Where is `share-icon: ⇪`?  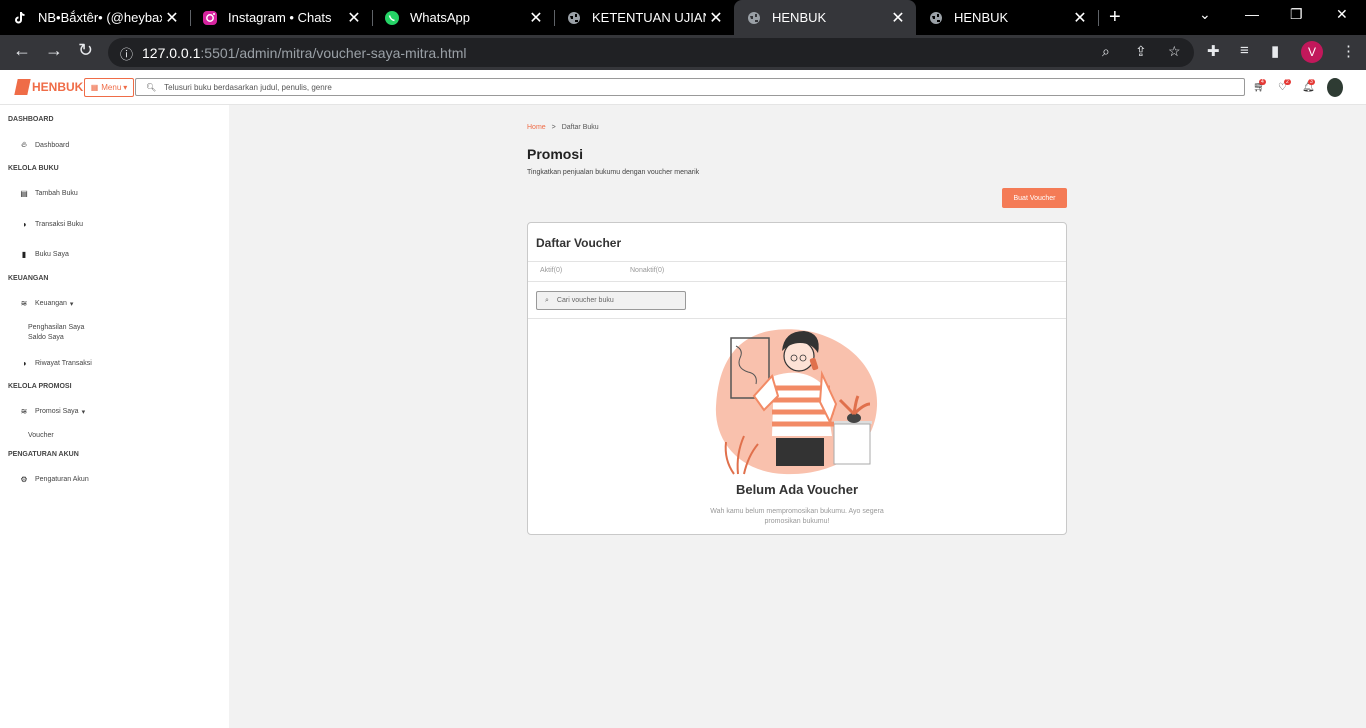
share-icon: ⇪ is located at coordinates (1141, 51).